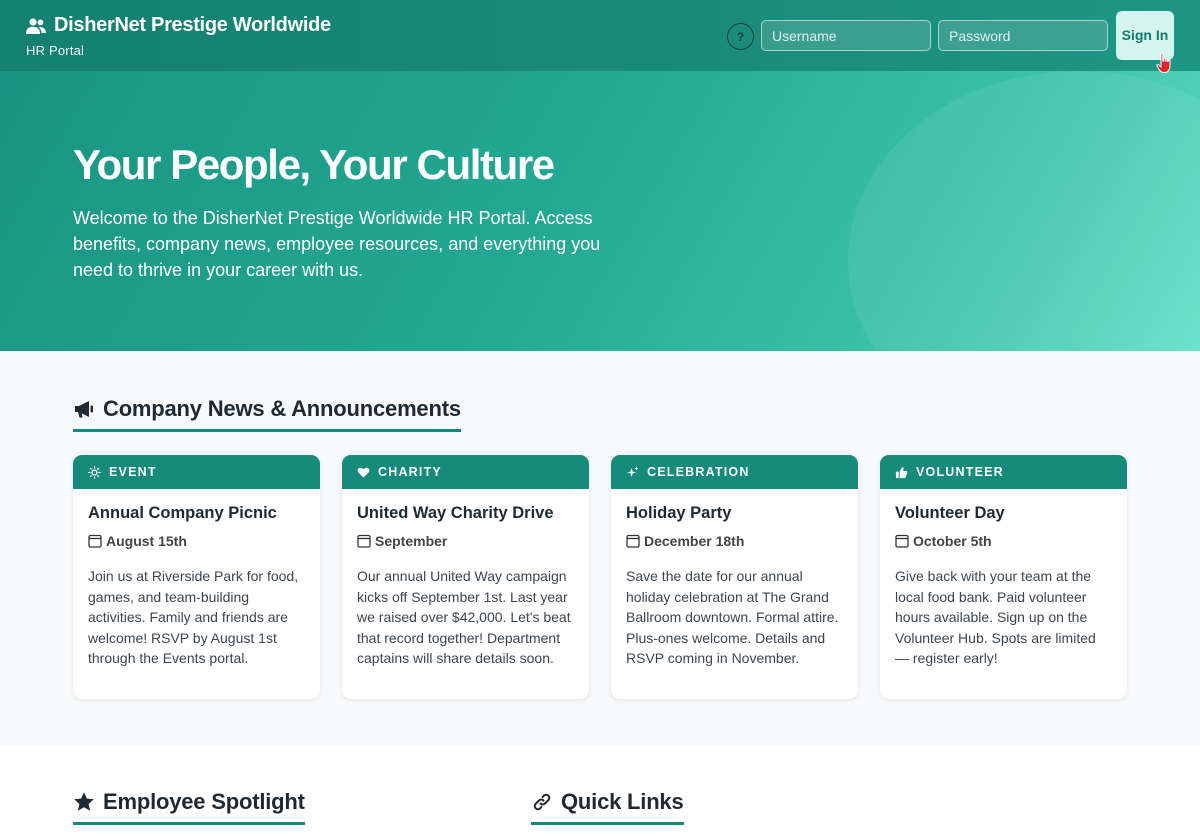 The image size is (1200, 836). Describe the element at coordinates (1163, 62) in the screenshot. I see `hand-cursor-icon` at that location.